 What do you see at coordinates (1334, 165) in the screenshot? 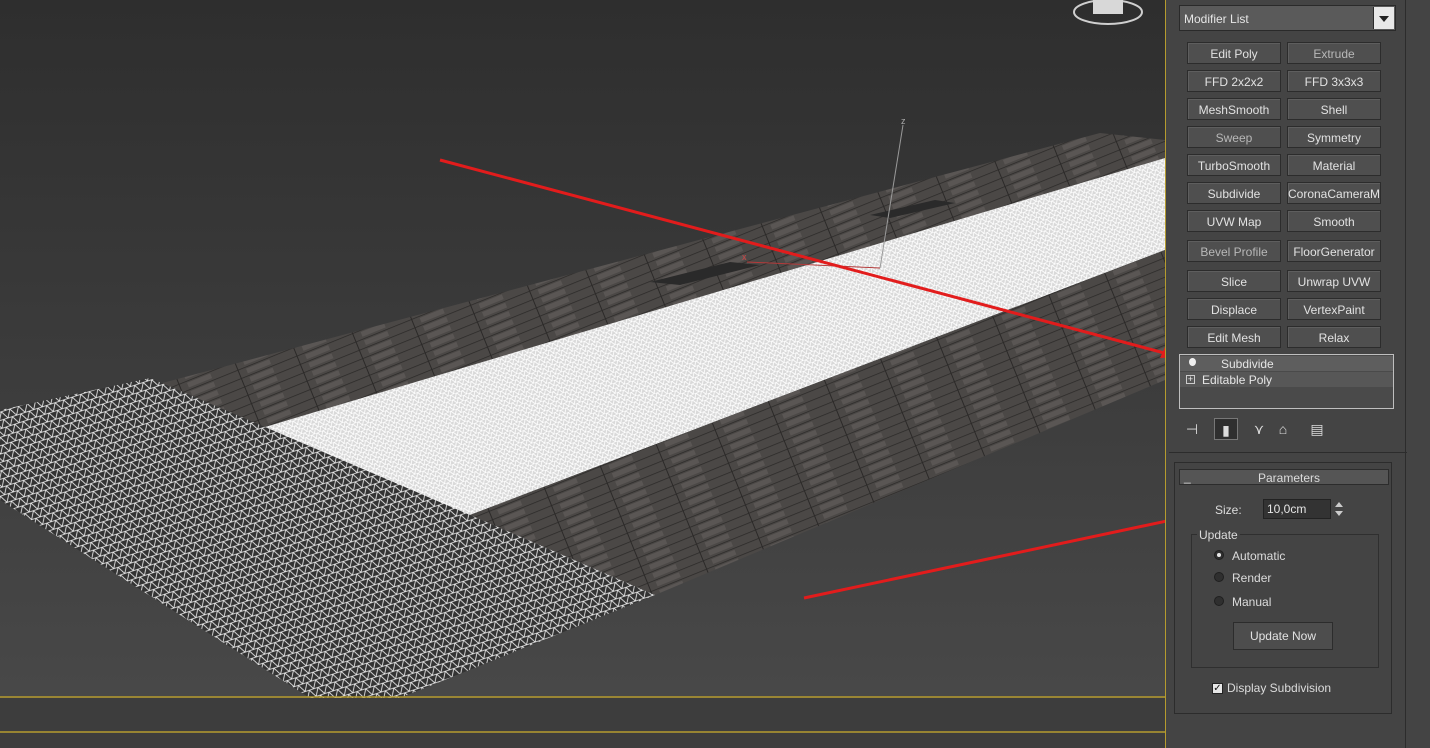
I see `modifier-button-material: Material` at bounding box center [1334, 165].